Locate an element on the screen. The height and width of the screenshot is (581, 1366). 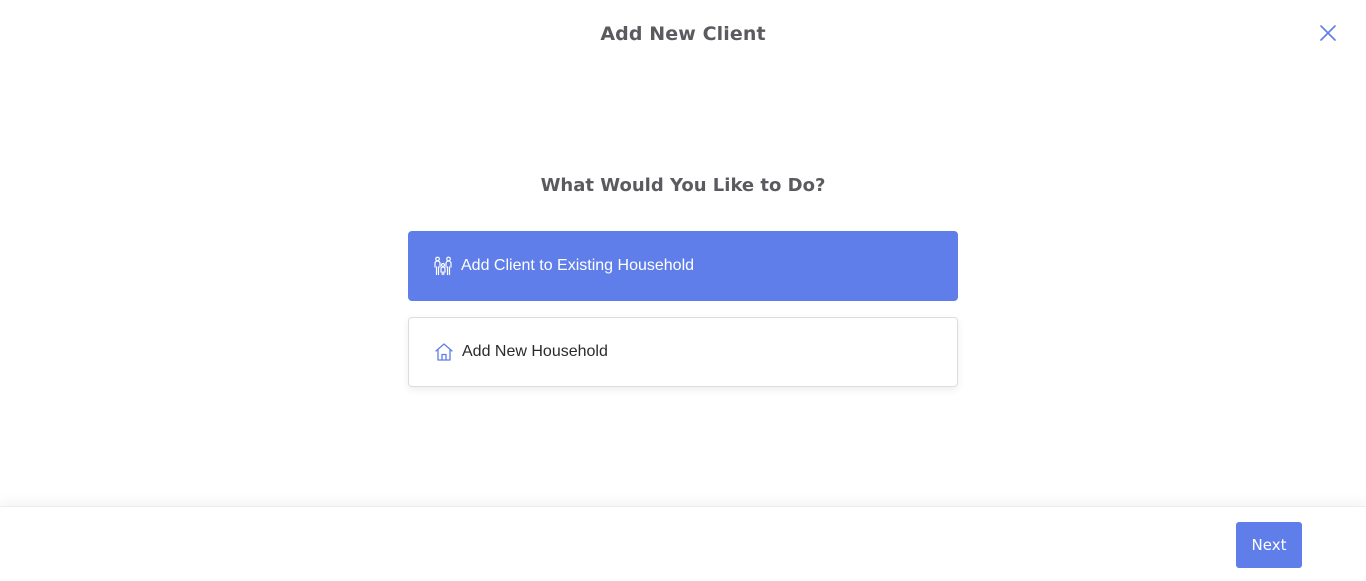
close-button is located at coordinates (1328, 35).